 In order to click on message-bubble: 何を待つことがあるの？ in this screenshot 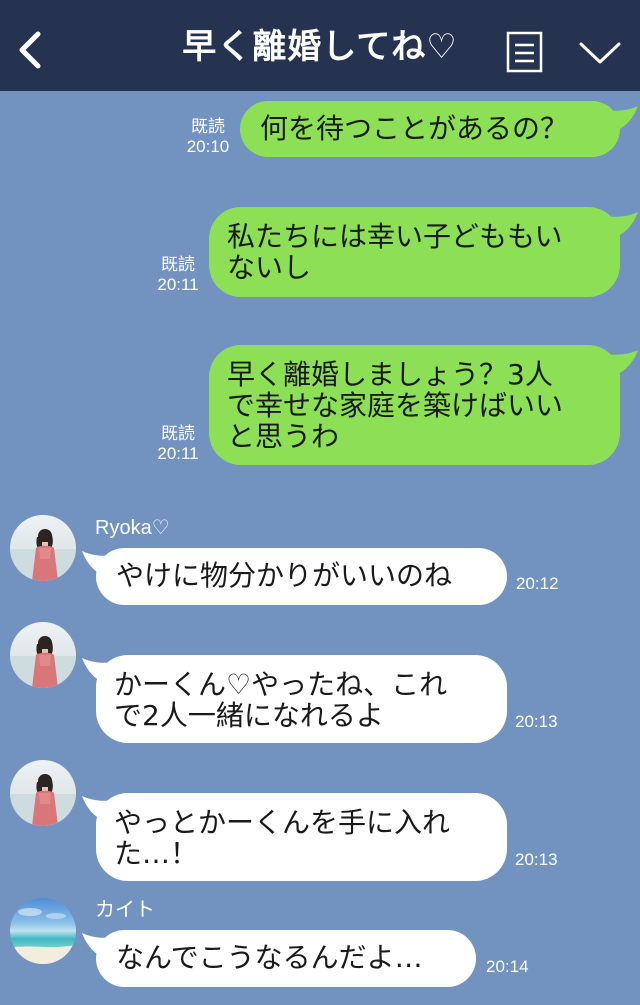, I will do `click(430, 129)`.